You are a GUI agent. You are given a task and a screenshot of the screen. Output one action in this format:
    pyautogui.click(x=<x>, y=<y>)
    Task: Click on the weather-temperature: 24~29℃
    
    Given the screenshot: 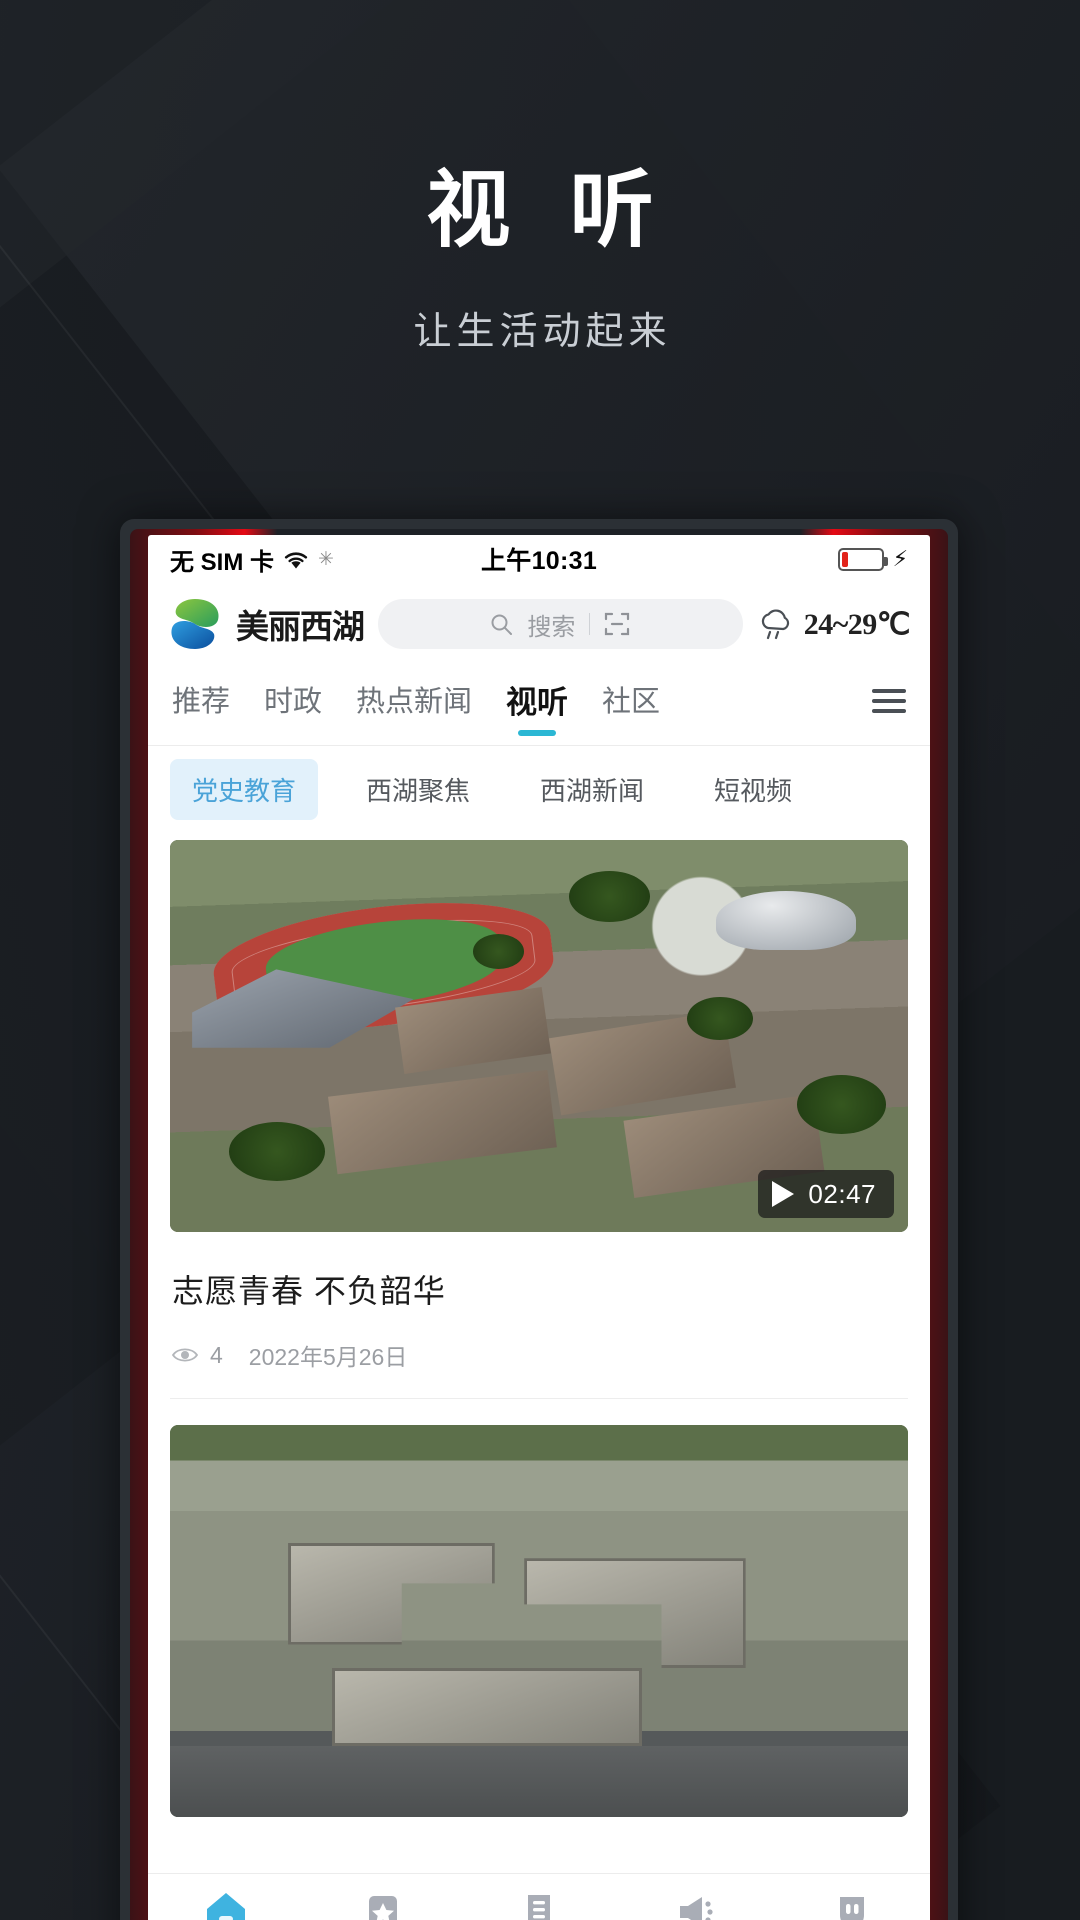 What is the action you would take?
    pyautogui.click(x=857, y=624)
    